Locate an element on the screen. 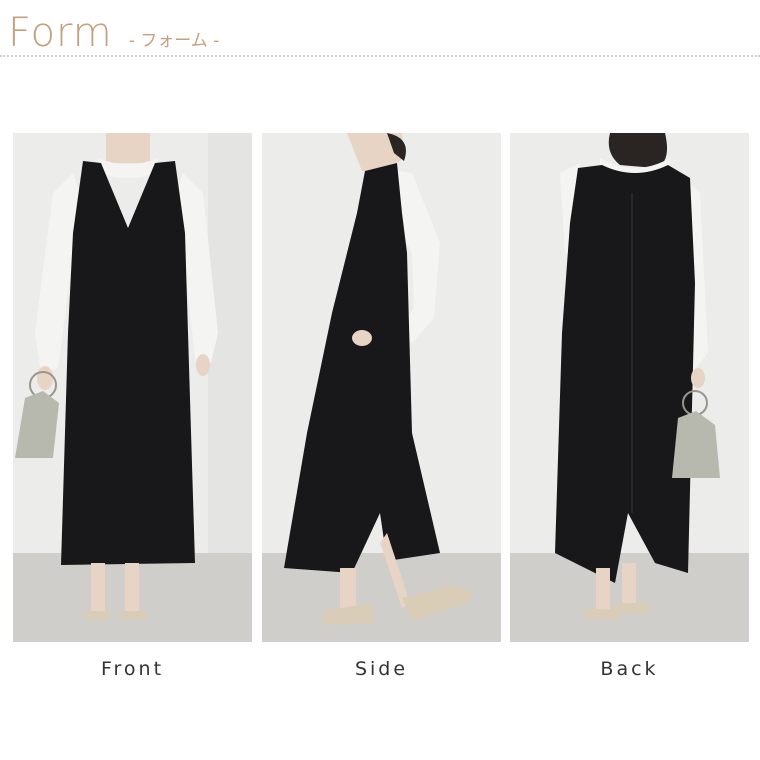 This screenshot has height=760, width=760. caption-front: Front is located at coordinates (132, 669).